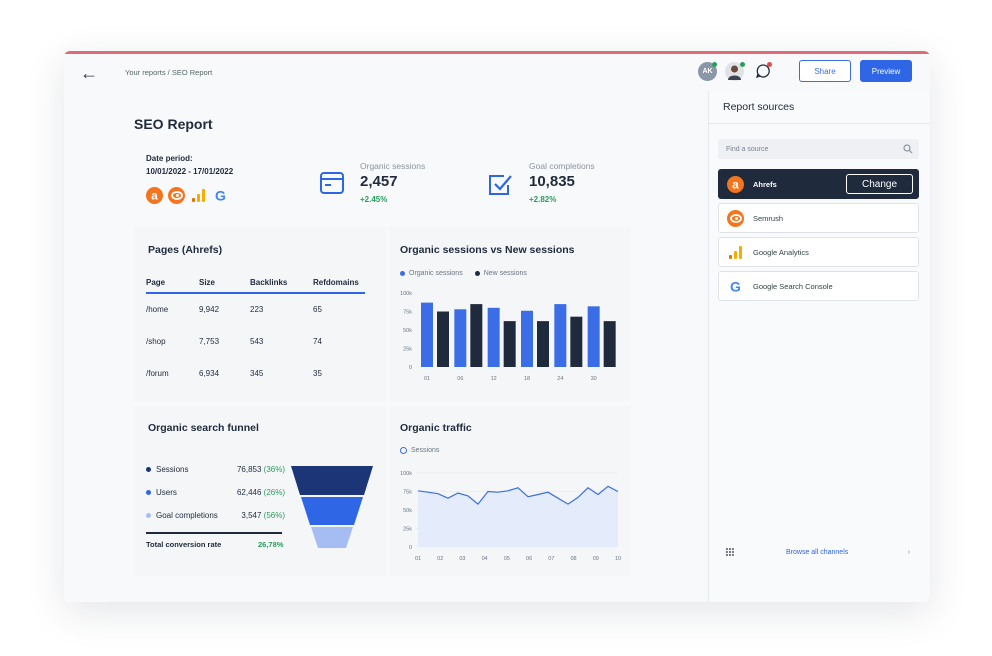  What do you see at coordinates (596, 559) in the screenshot?
I see `x-tick-label: 09` at bounding box center [596, 559].